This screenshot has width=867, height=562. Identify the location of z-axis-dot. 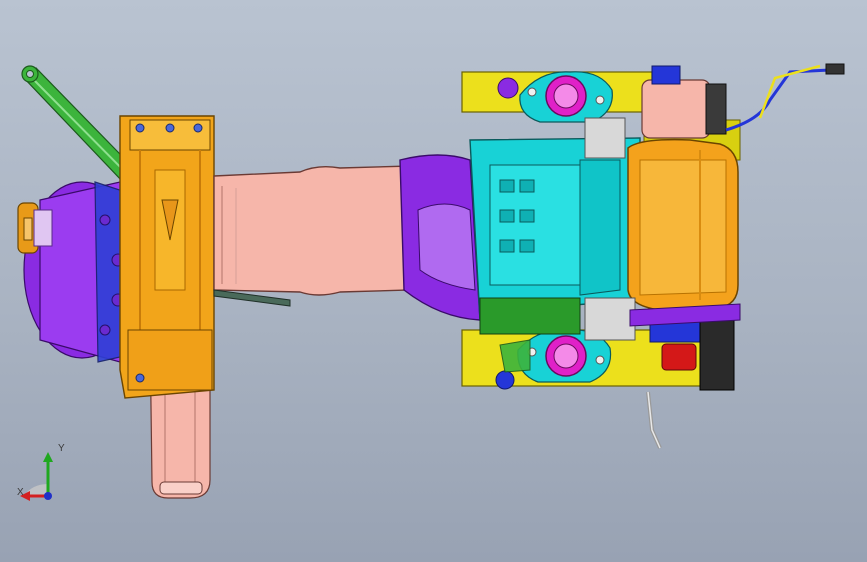
(48, 496).